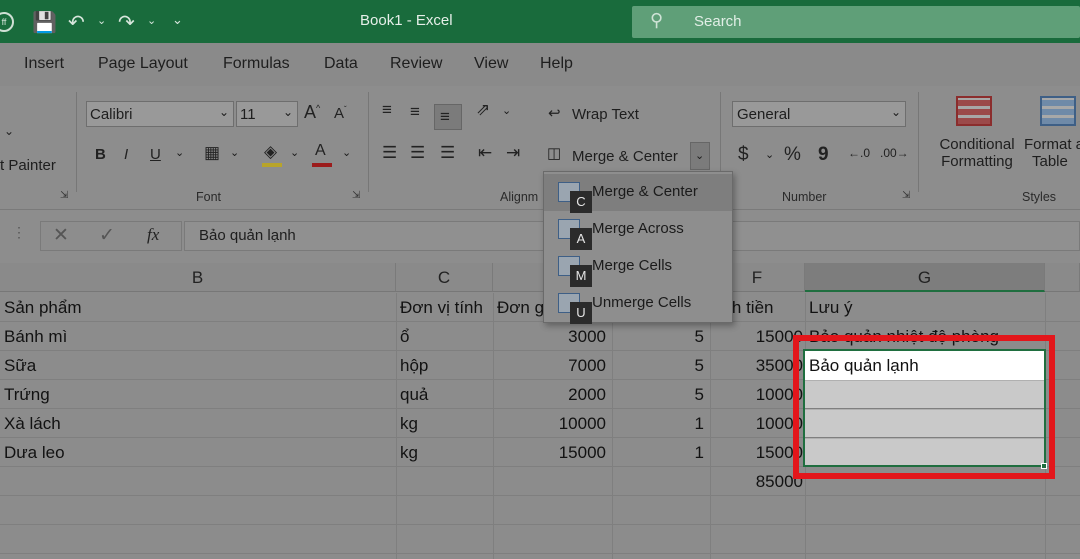 Image resolution: width=1080 pixels, height=559 pixels. Describe the element at coordinates (513, 153) in the screenshot. I see `increase-indent-icon: ⇥` at that location.